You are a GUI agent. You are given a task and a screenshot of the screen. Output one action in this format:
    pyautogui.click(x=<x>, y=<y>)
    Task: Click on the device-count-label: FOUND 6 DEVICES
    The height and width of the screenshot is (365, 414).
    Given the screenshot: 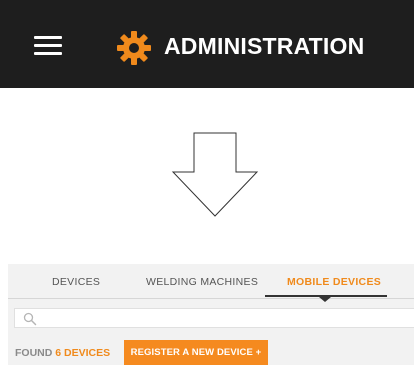 What is the action you would take?
    pyautogui.click(x=62, y=353)
    